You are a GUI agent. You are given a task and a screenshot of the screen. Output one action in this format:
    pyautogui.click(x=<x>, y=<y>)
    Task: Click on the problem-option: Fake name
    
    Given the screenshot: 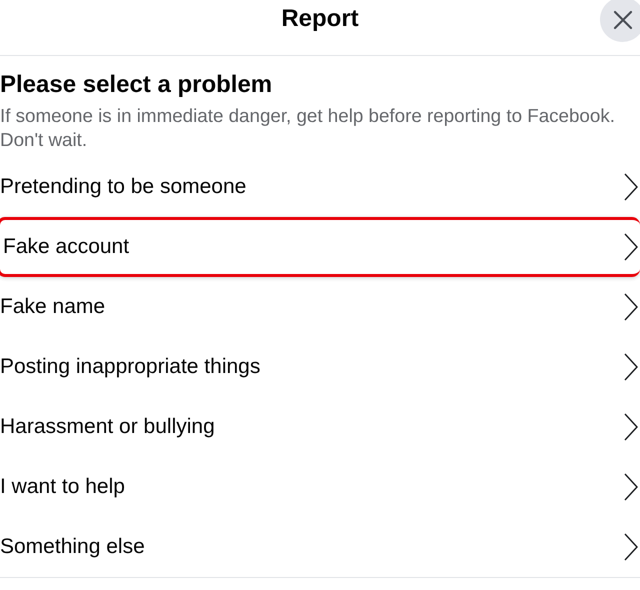 What is the action you would take?
    pyautogui.click(x=320, y=307)
    